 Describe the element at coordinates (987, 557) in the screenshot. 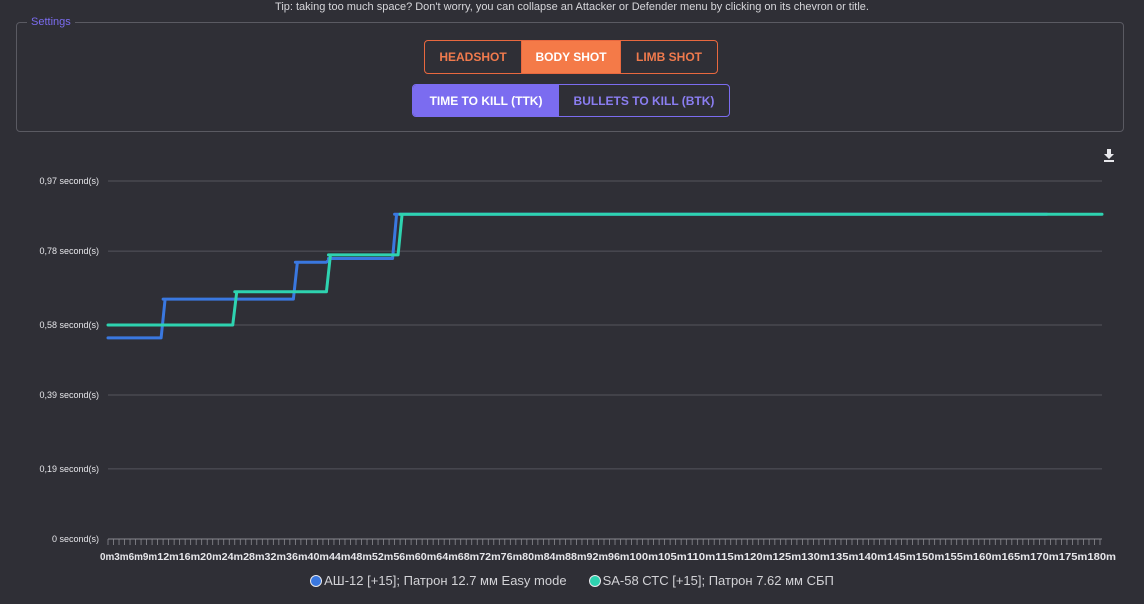

I see `x-tick-label: 160m` at that location.